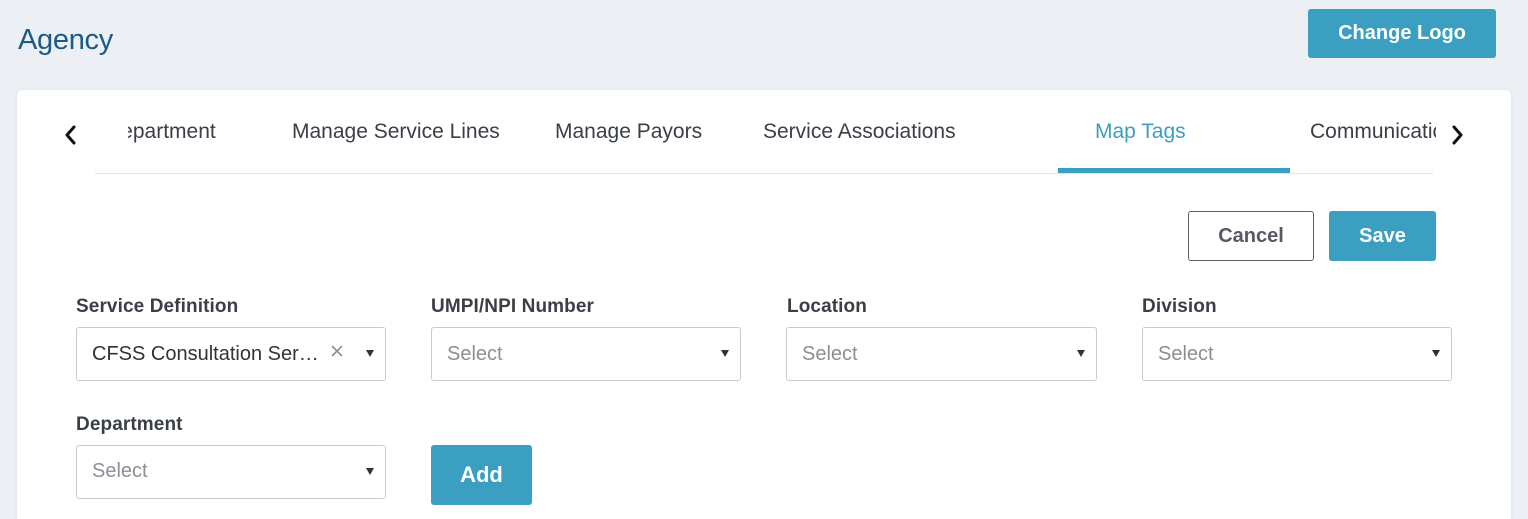  Describe the element at coordinates (338, 352) in the screenshot. I see `clear-icon` at that location.